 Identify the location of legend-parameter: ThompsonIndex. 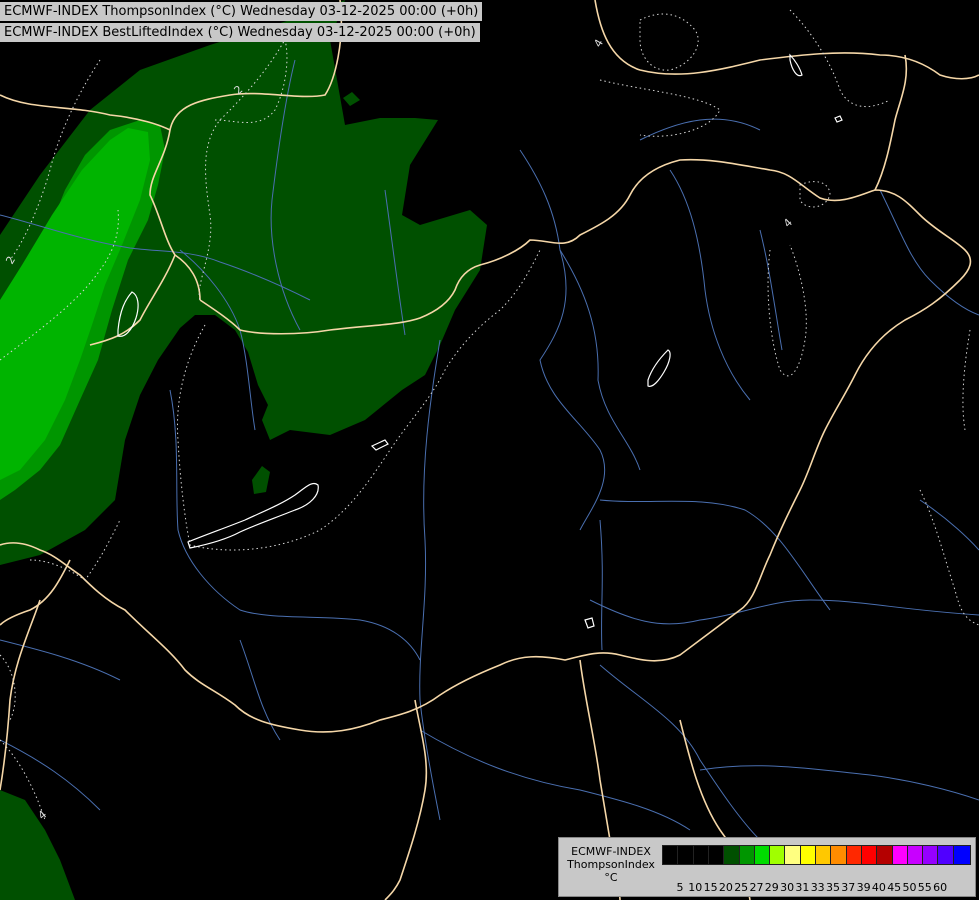
(611, 864).